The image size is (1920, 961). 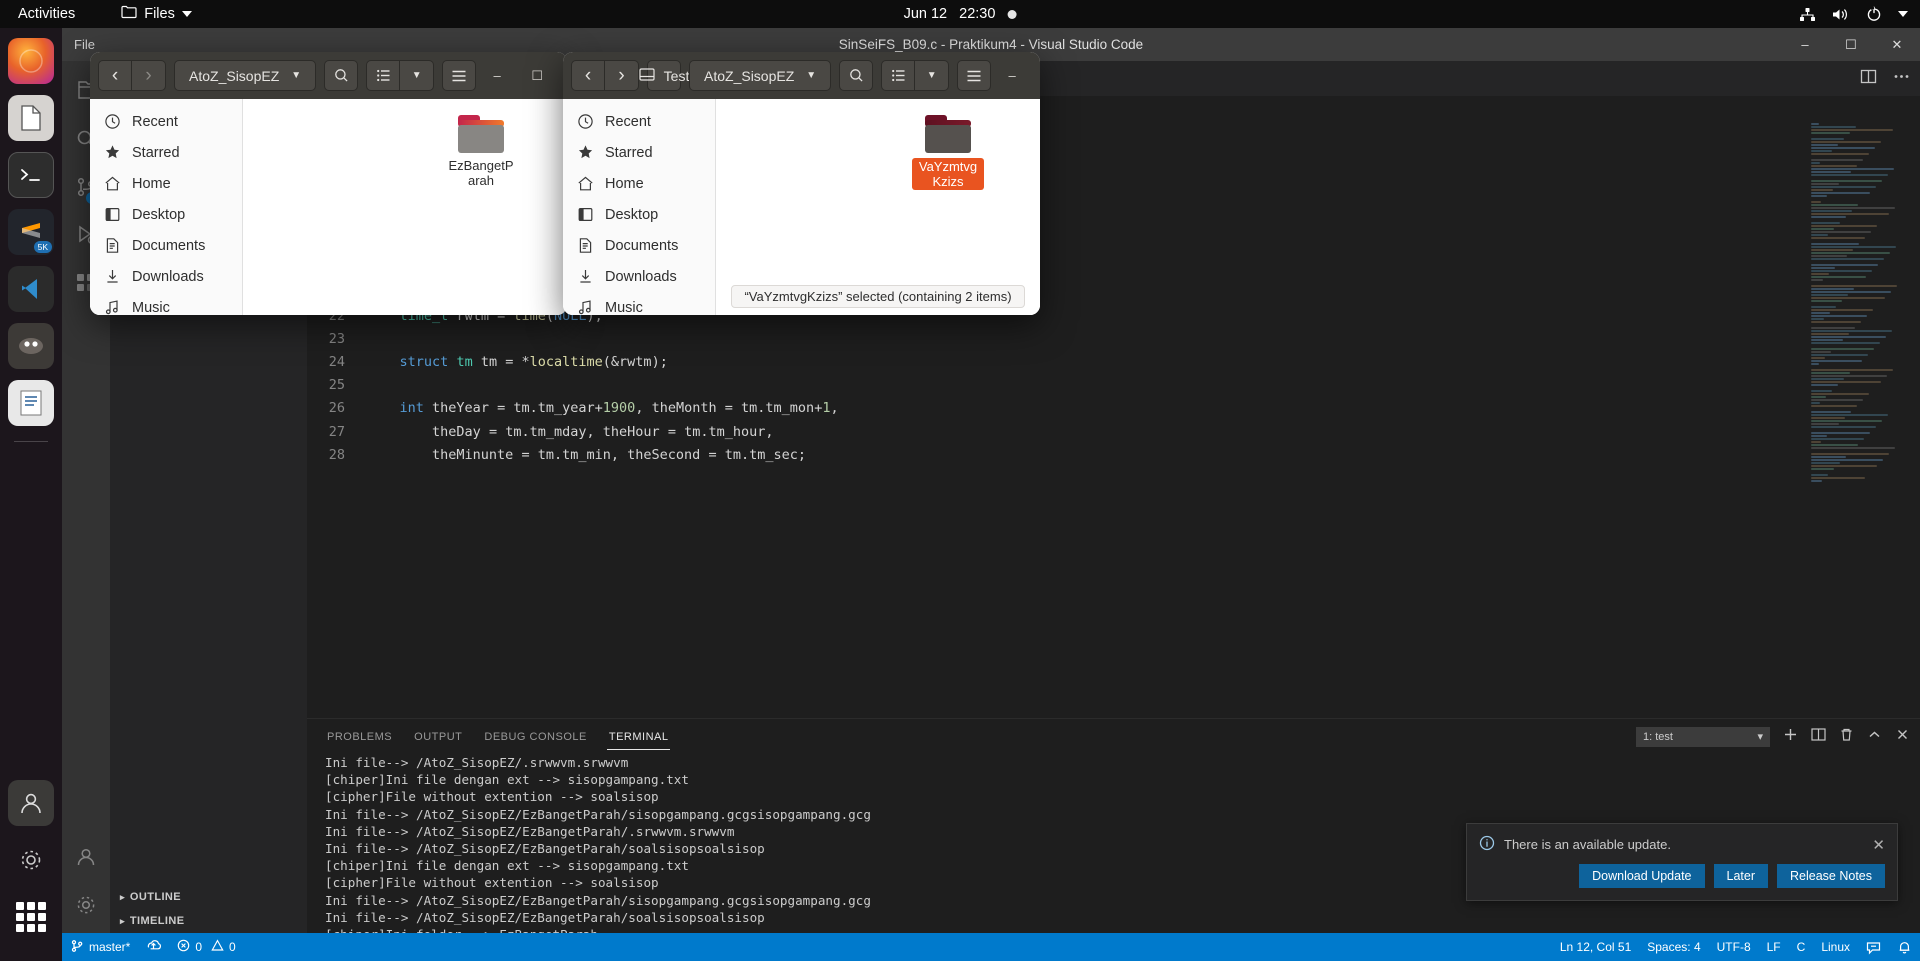 I want to click on download-update-button: Download Update, so click(x=1642, y=876).